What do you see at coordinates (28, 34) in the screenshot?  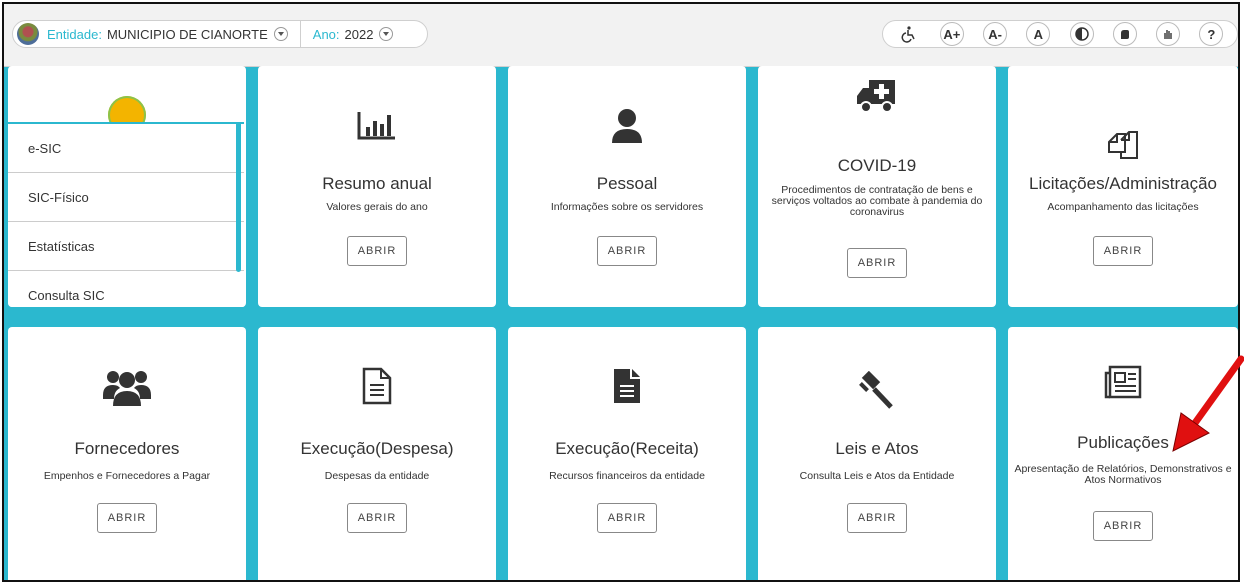 I see `municipality-logo` at bounding box center [28, 34].